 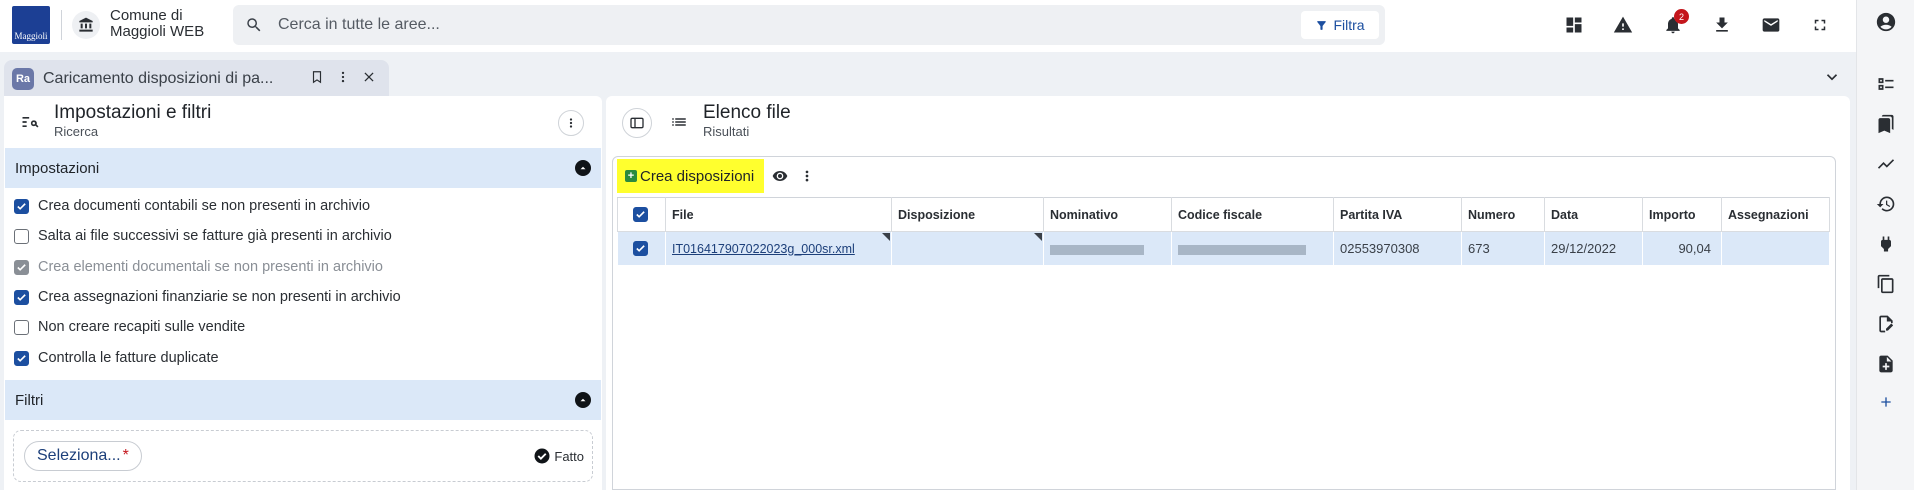 I want to click on rail-copy-button, so click(x=1886, y=284).